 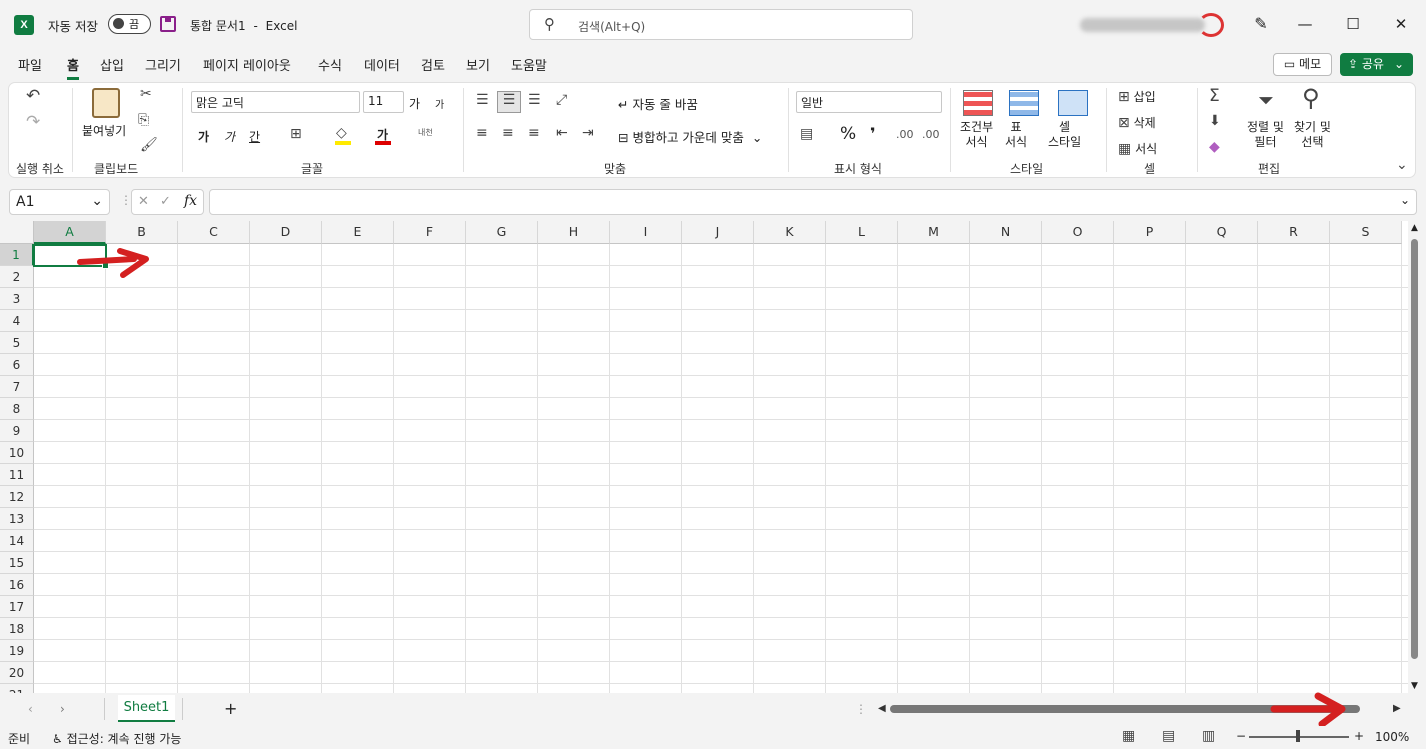 What do you see at coordinates (142, 232) in the screenshot?
I see `column-header-b: B` at bounding box center [142, 232].